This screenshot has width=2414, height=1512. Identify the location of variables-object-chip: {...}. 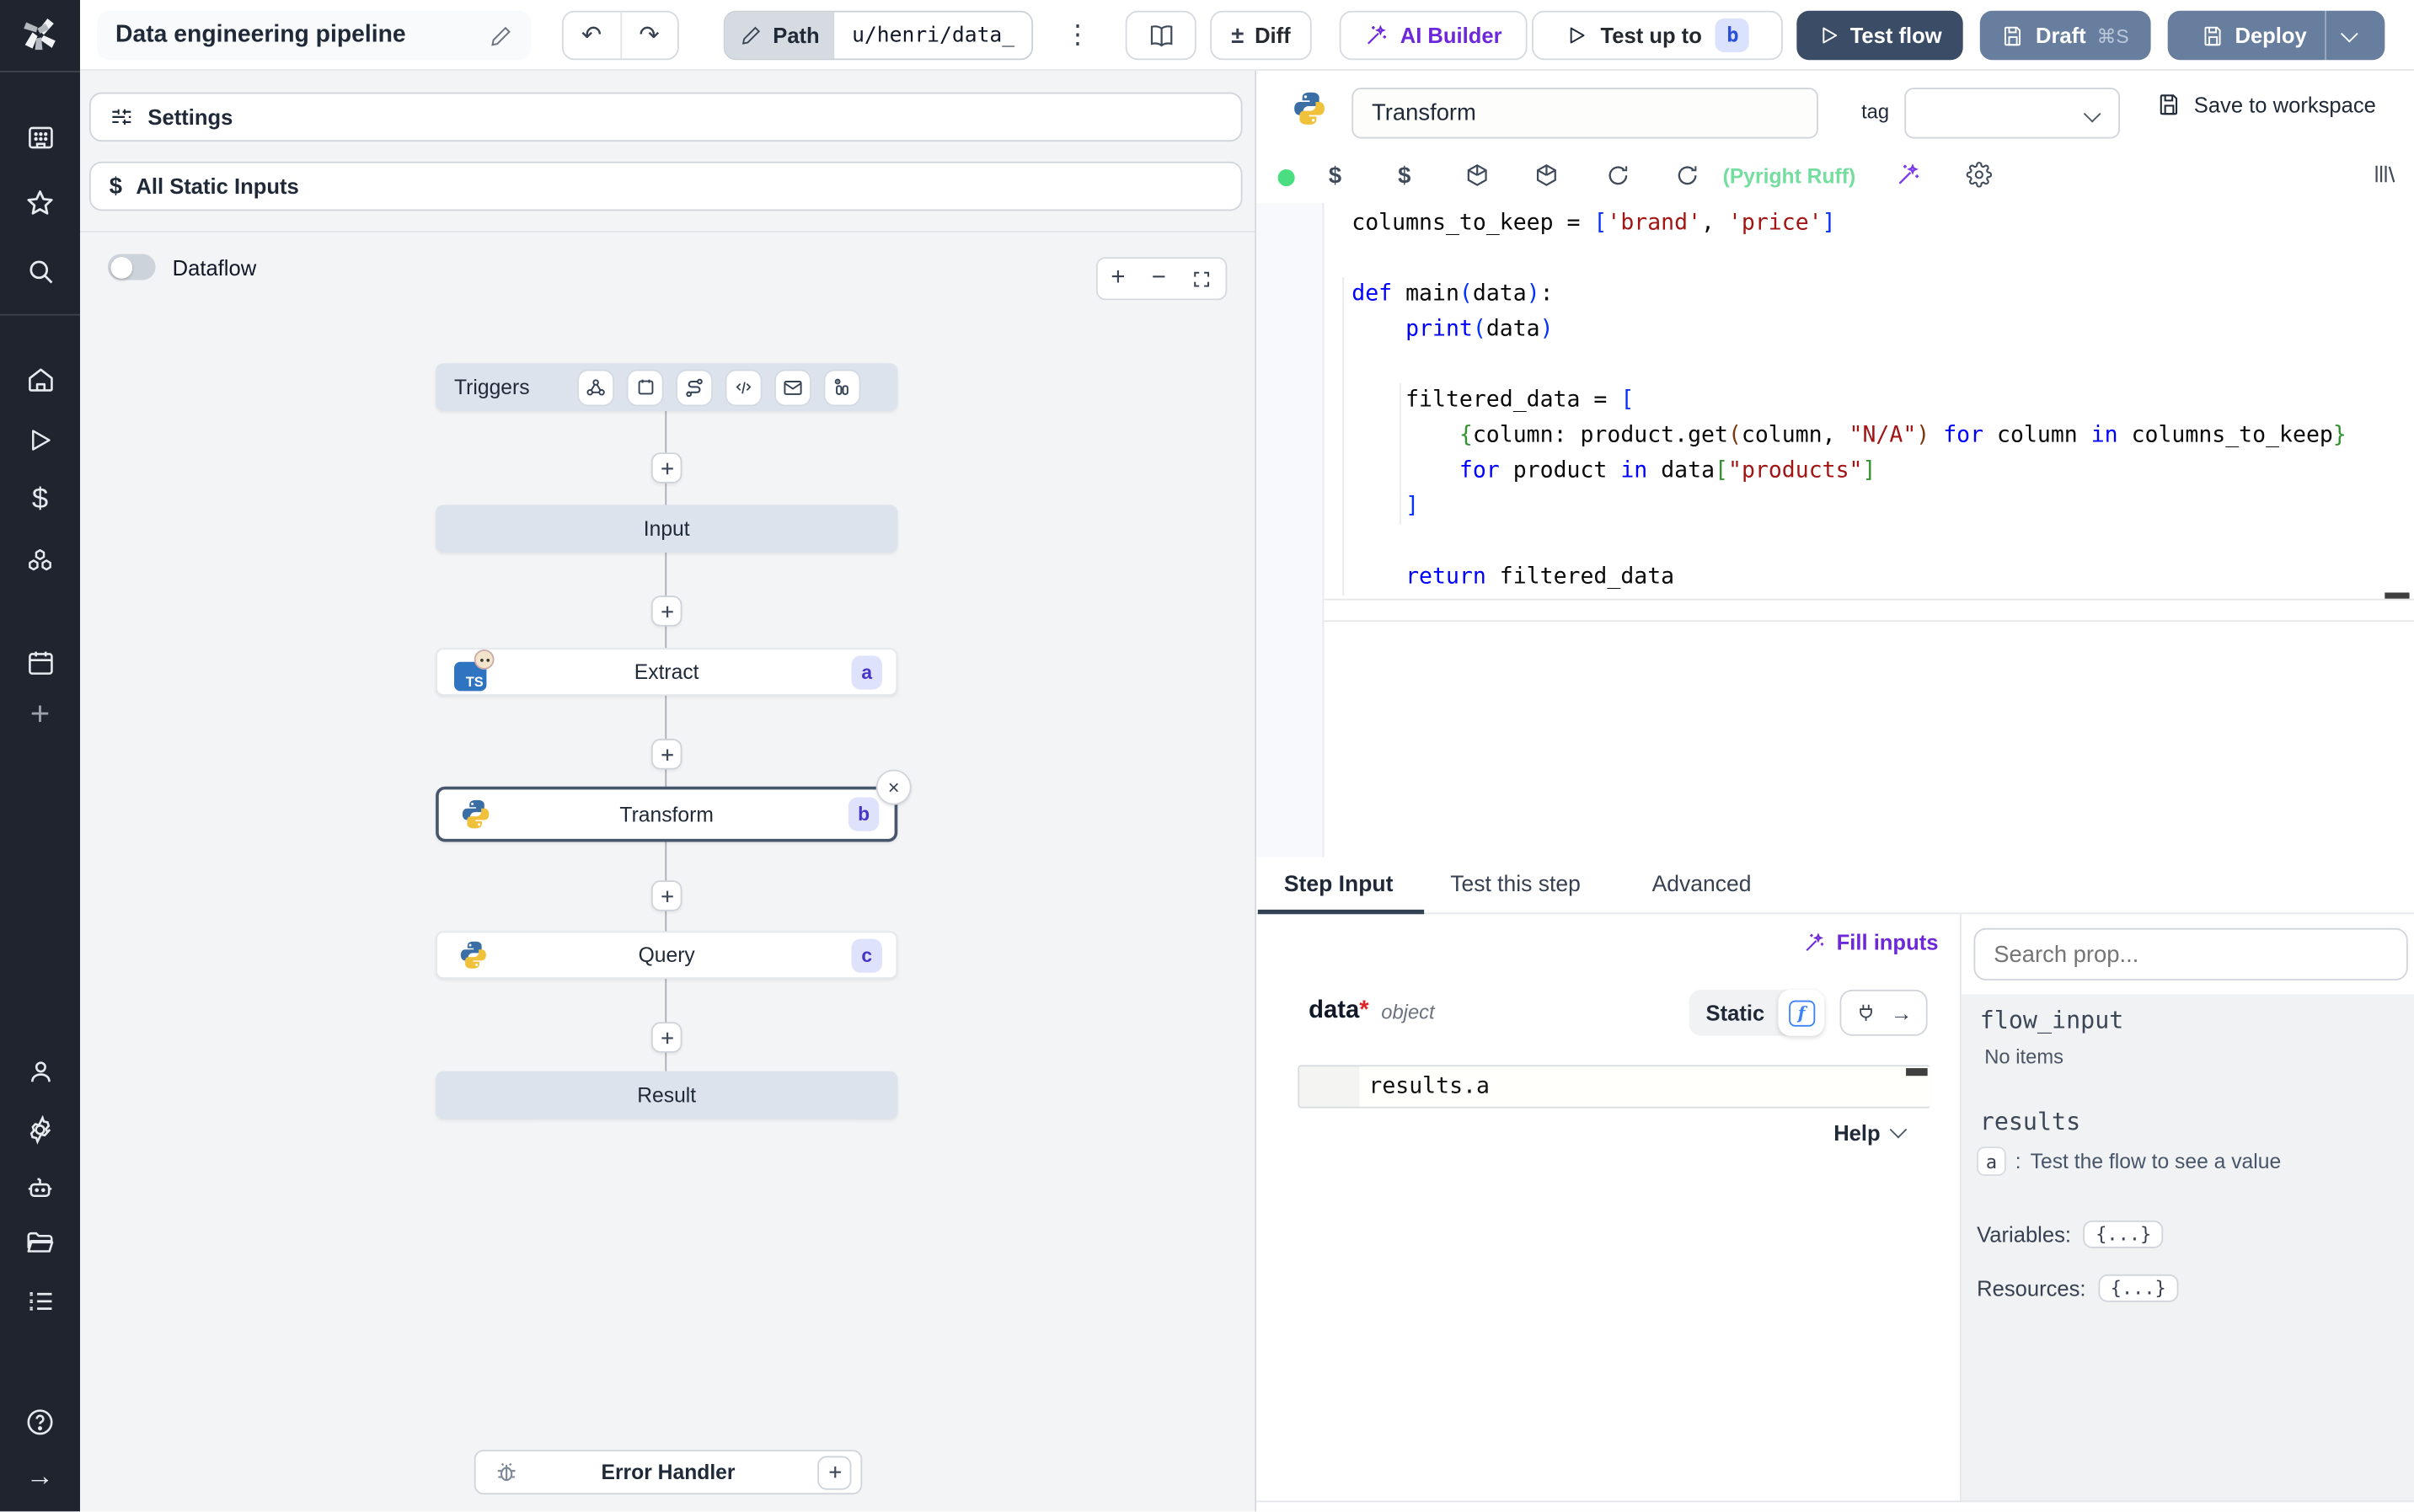
(2123, 1234).